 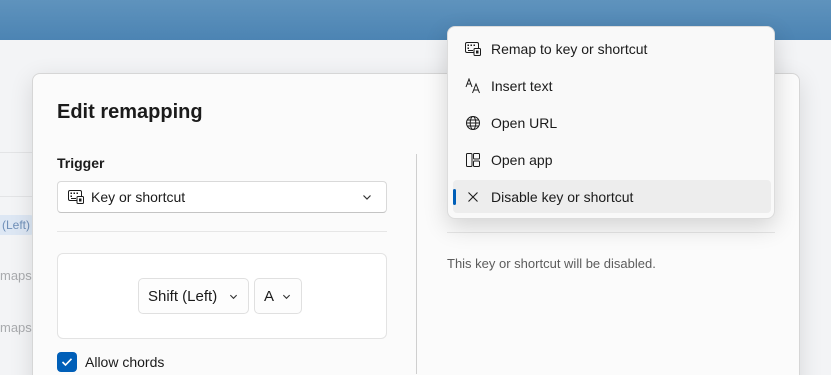 I want to click on key-value: A, so click(x=269, y=296).